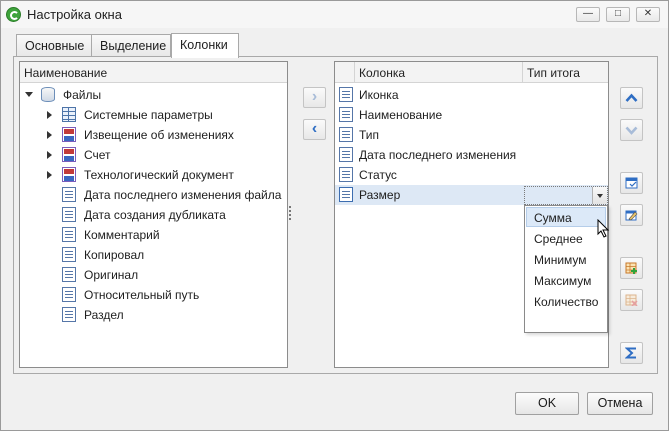  I want to click on maximize-button: □, so click(618, 14).